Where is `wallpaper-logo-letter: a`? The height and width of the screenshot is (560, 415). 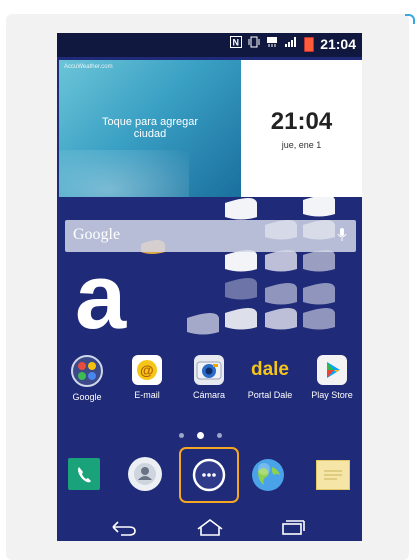 wallpaper-logo-letter: a is located at coordinates (101, 297).